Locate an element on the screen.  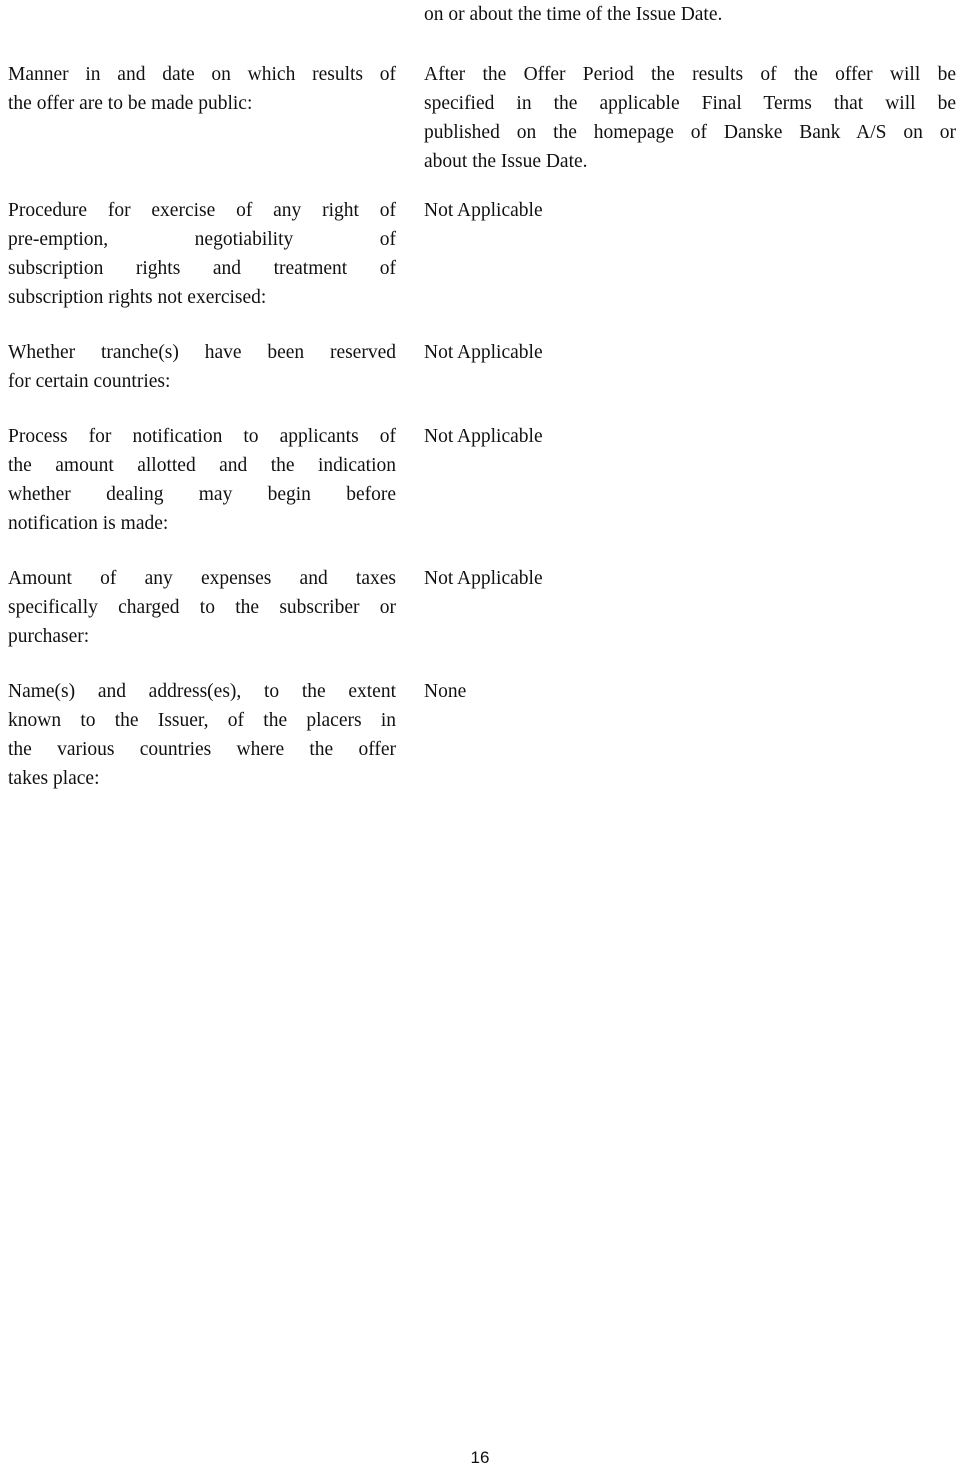
row-label-line: notification is made: is located at coordinates (88, 523).